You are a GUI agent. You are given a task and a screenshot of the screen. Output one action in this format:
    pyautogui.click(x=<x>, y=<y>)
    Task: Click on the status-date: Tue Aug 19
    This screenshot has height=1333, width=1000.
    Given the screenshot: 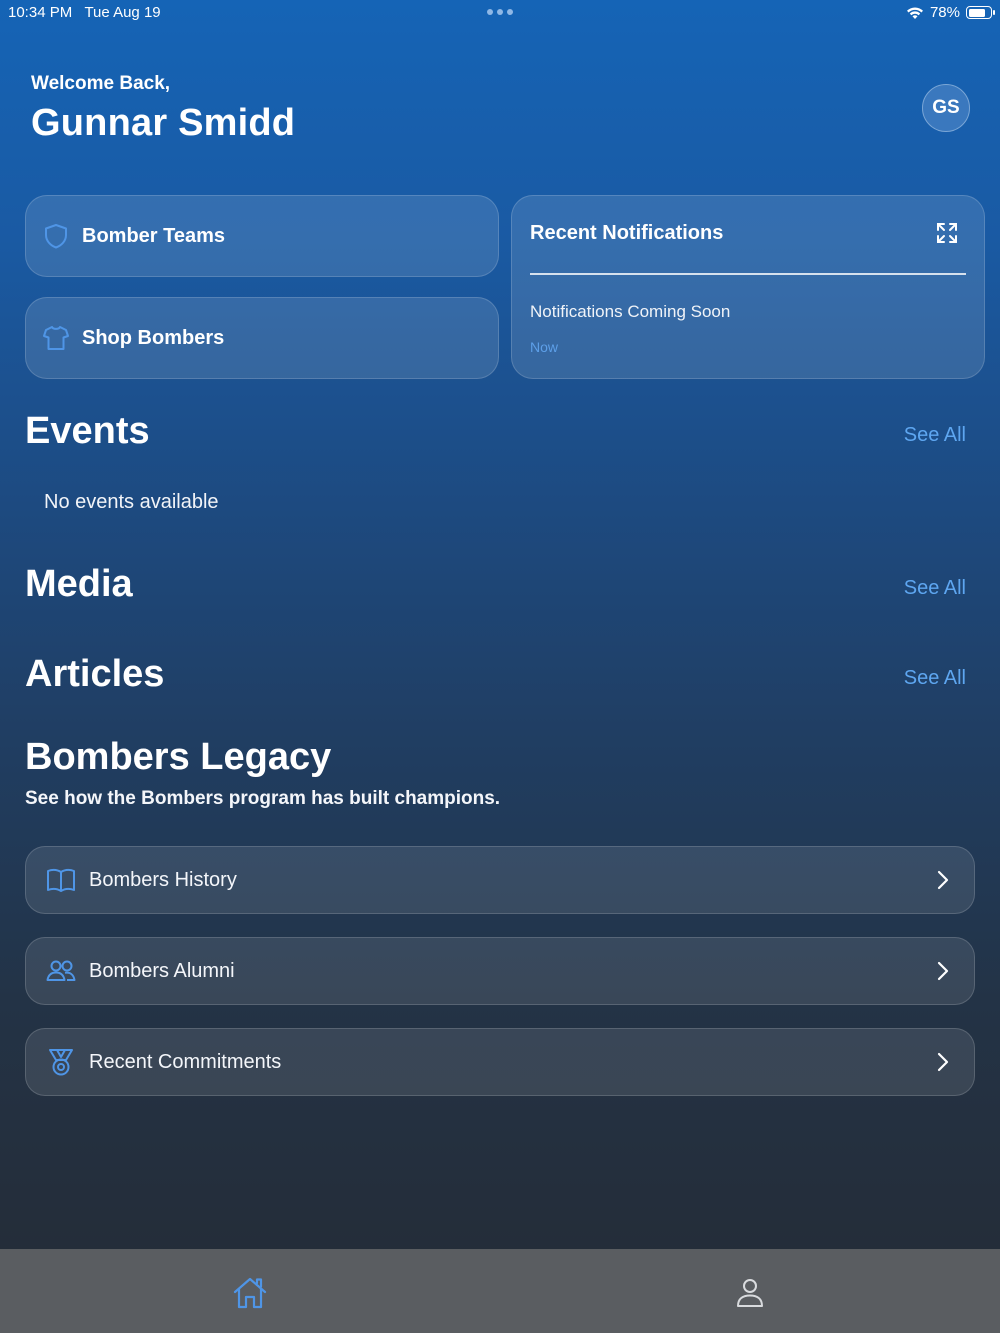 What is the action you would take?
    pyautogui.click(x=122, y=12)
    